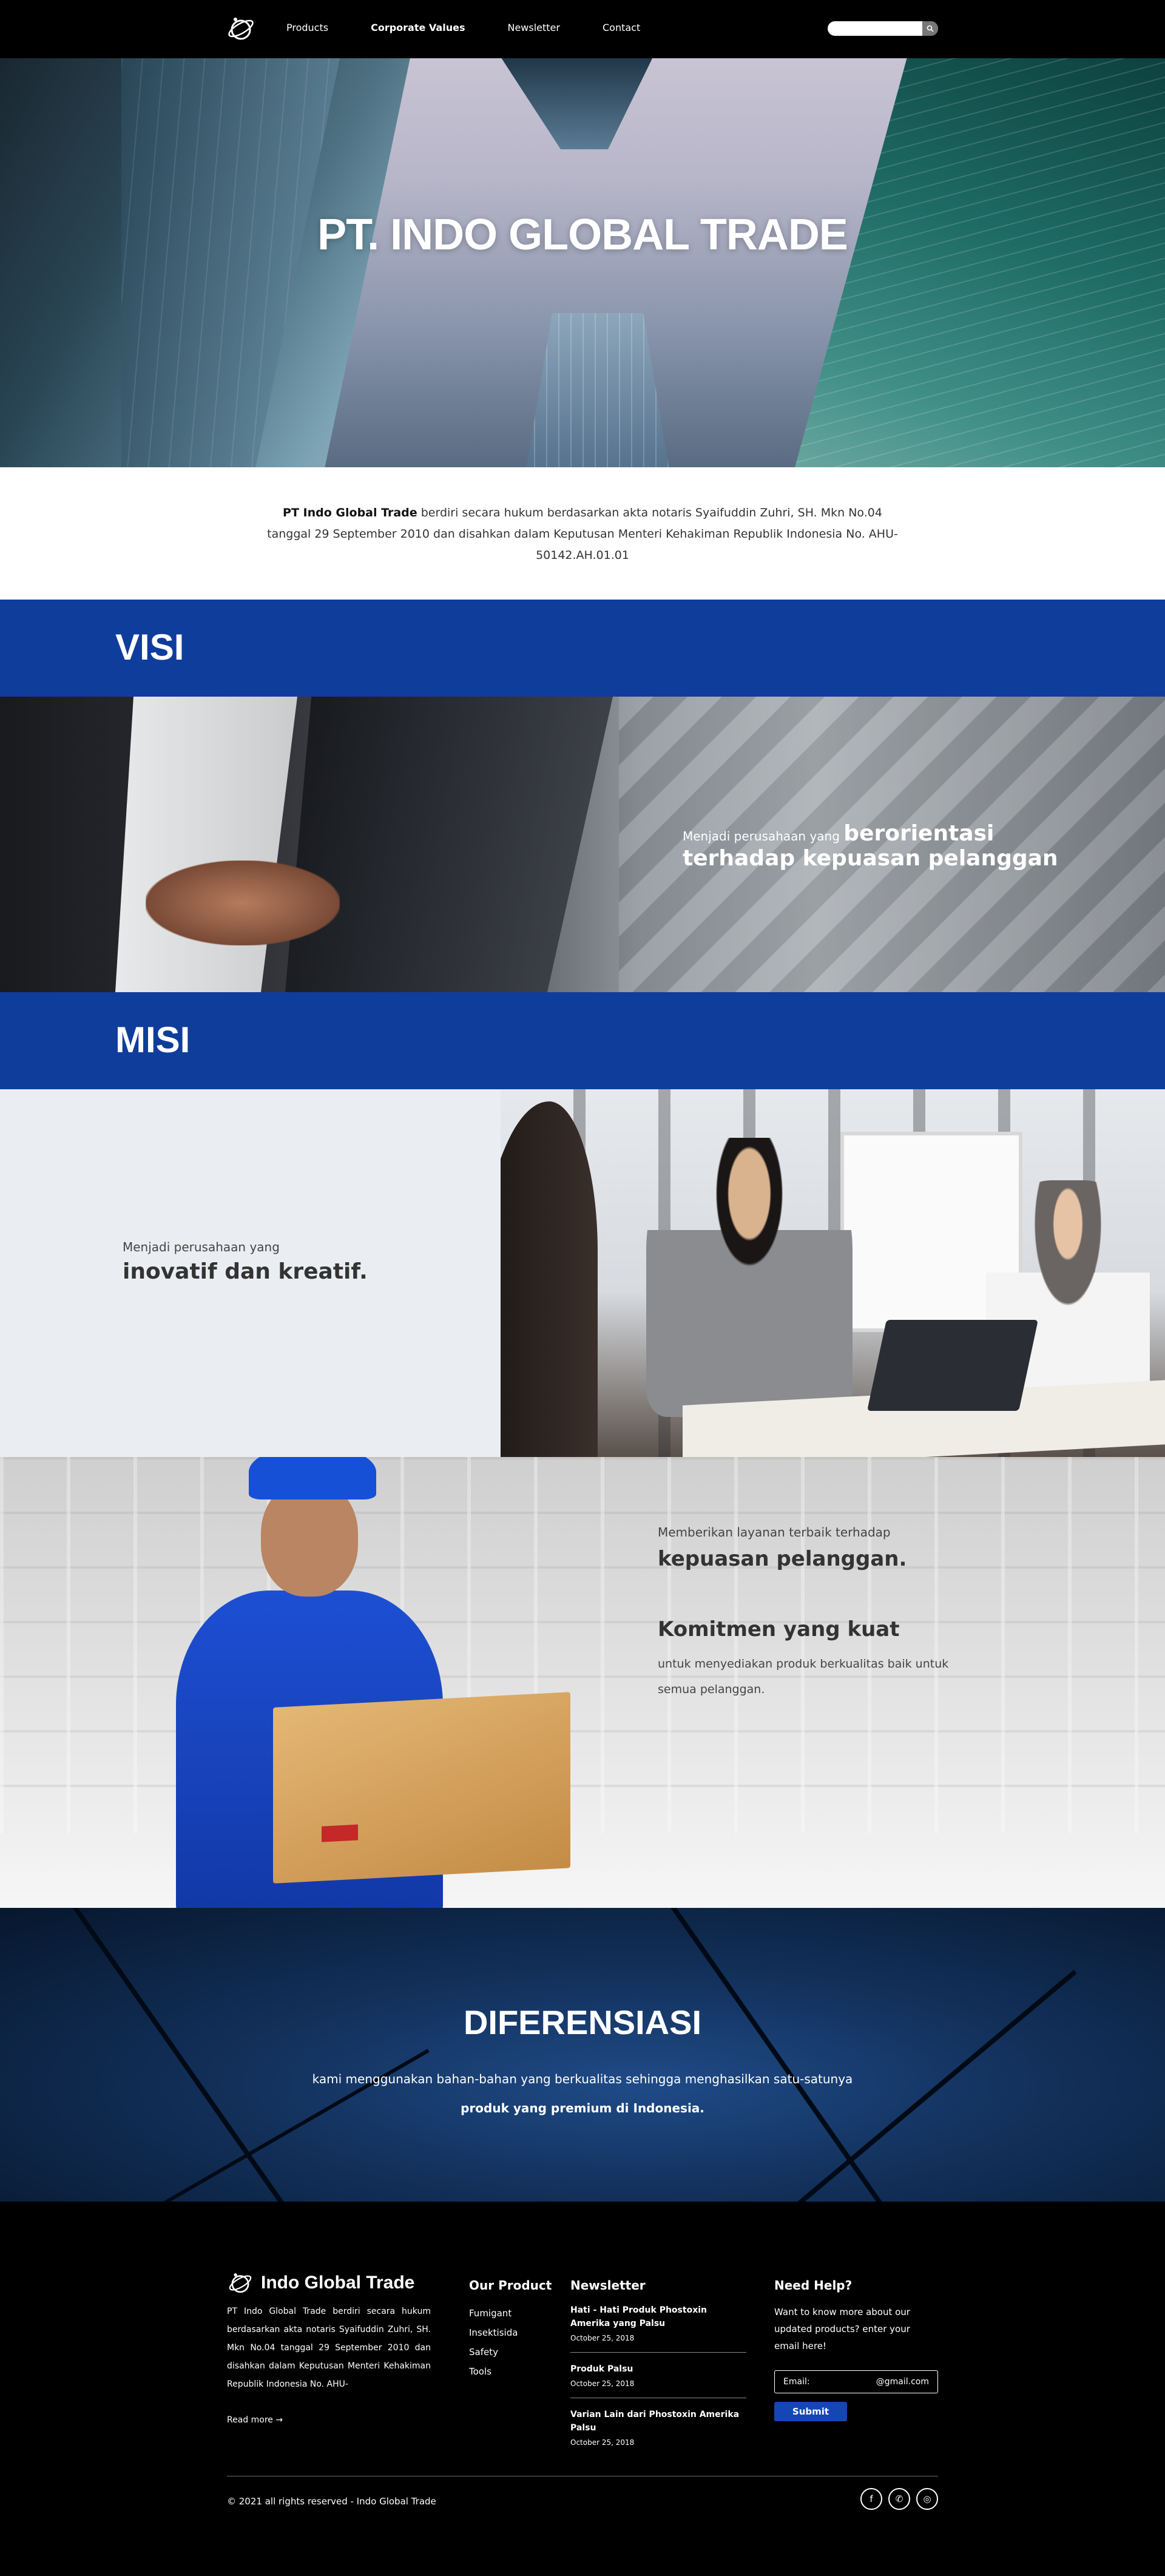  I want to click on nav-item-corporate-values: Corporate Values, so click(418, 27).